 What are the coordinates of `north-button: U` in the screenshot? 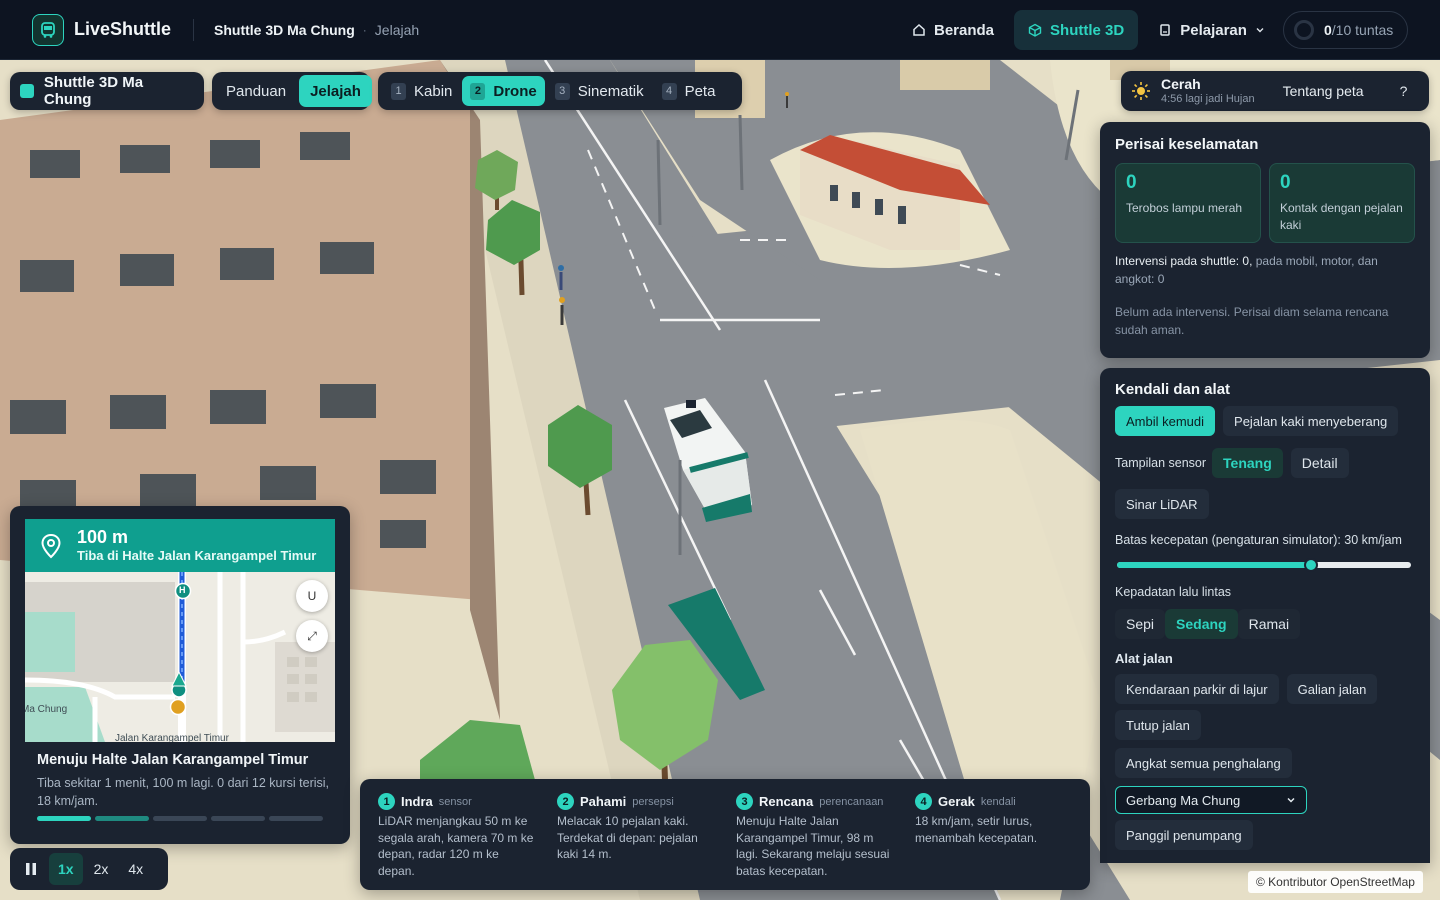 It's located at (312, 596).